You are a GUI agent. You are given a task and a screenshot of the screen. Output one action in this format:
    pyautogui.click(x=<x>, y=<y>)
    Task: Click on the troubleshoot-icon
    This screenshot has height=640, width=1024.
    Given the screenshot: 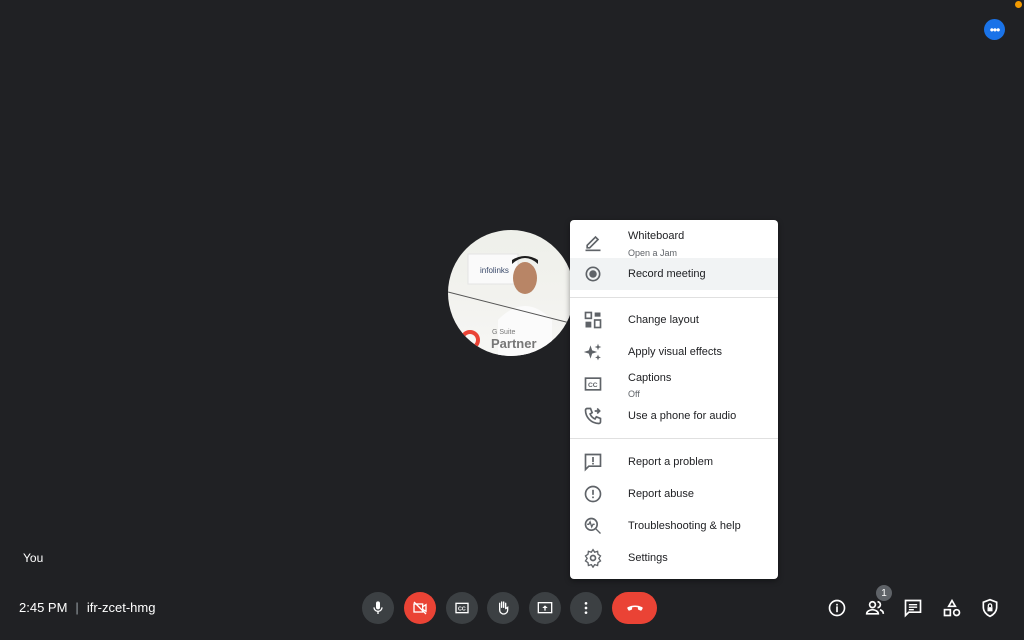 What is the action you would take?
    pyautogui.click(x=592, y=525)
    